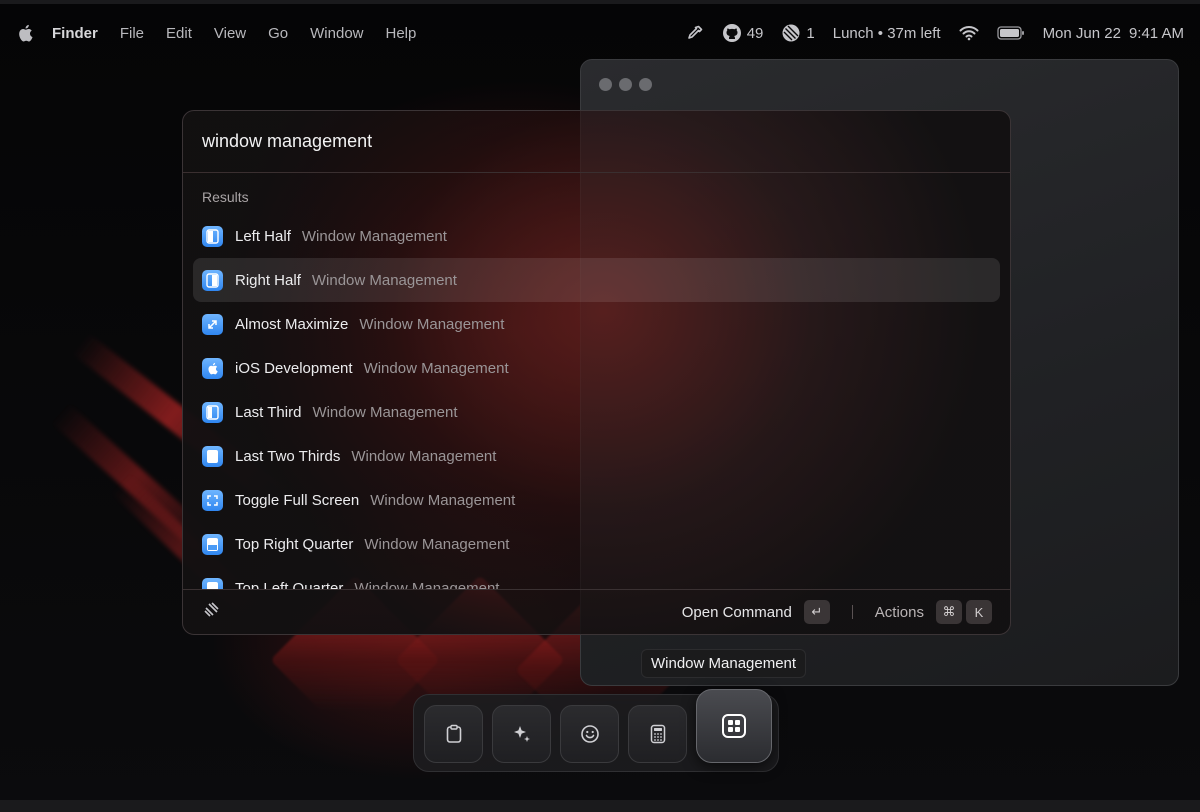 The height and width of the screenshot is (812, 1200). Describe the element at coordinates (401, 33) in the screenshot. I see `menu-help: Help` at that location.